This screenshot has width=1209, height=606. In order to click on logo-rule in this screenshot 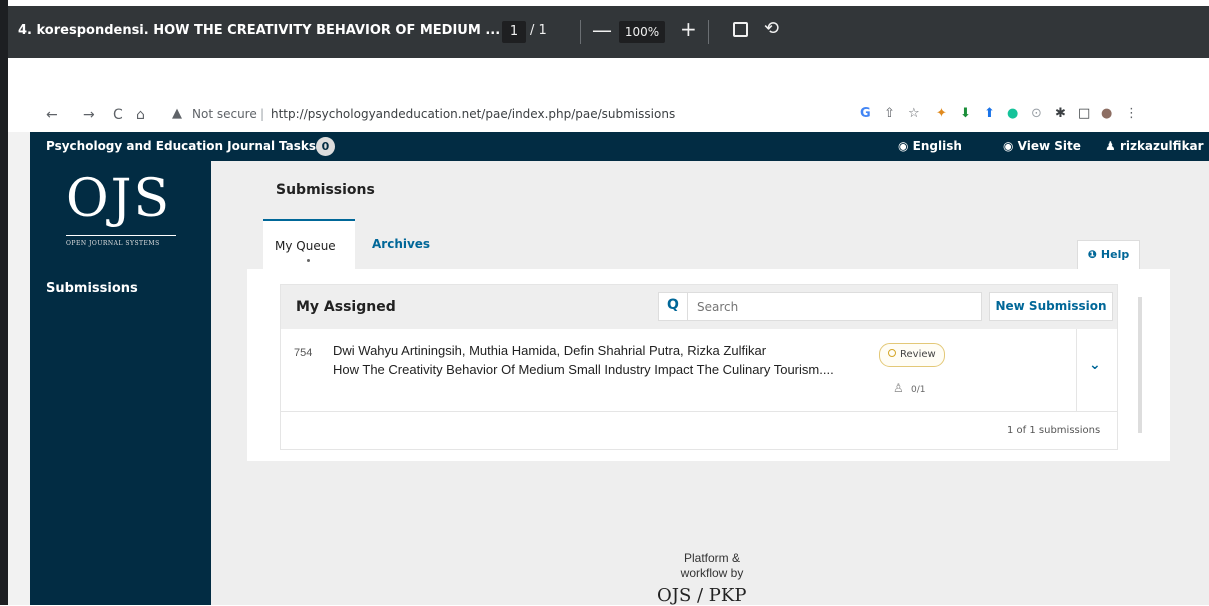, I will do `click(121, 235)`.